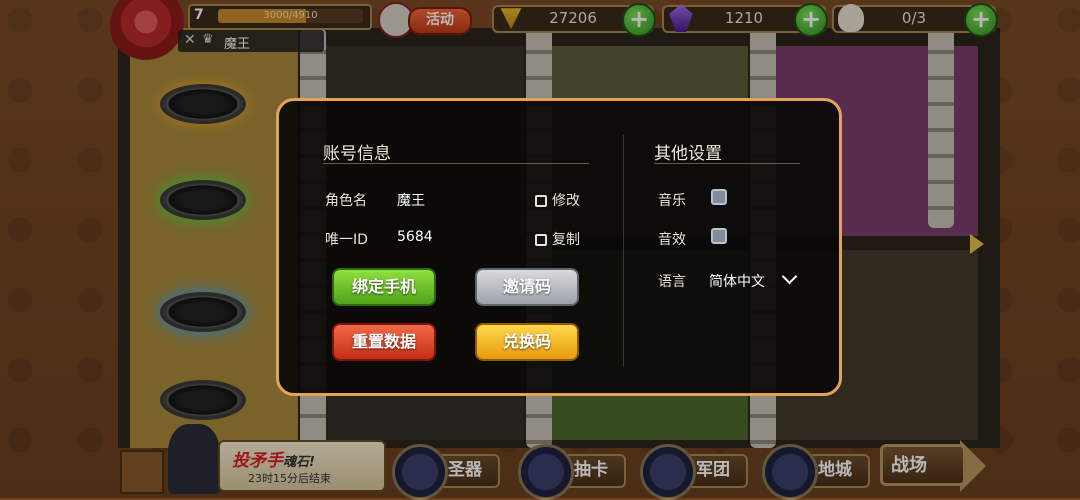 Image resolution: width=1080 pixels, height=500 pixels. I want to click on music-checkbox, so click(719, 197).